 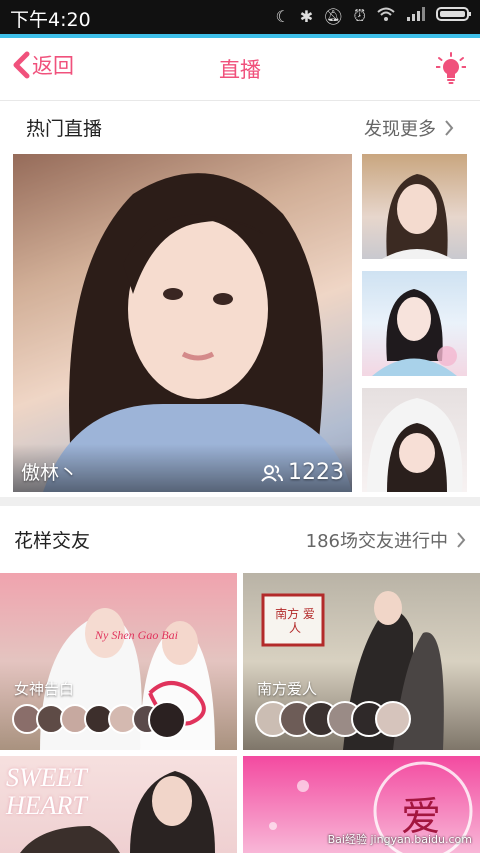 What do you see at coordinates (287, 689) in the screenshot?
I see `room-name-2: 南方爱人` at bounding box center [287, 689].